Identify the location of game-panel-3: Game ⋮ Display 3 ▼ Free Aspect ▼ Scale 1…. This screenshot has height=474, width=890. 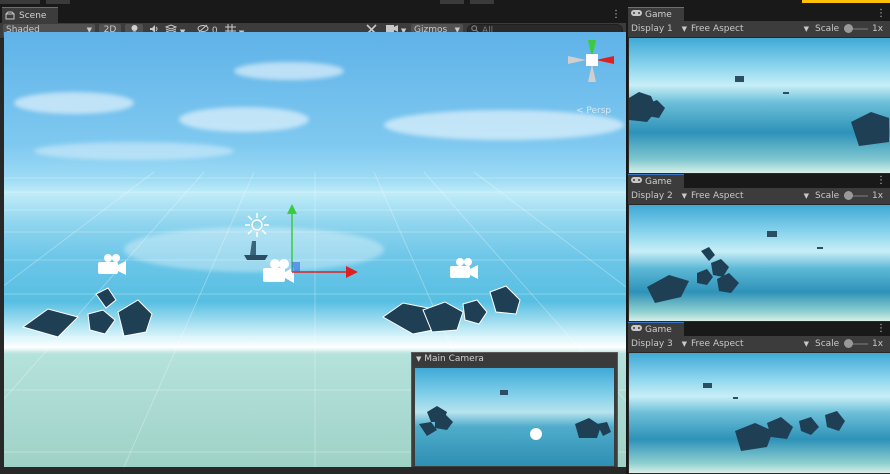
(759, 398).